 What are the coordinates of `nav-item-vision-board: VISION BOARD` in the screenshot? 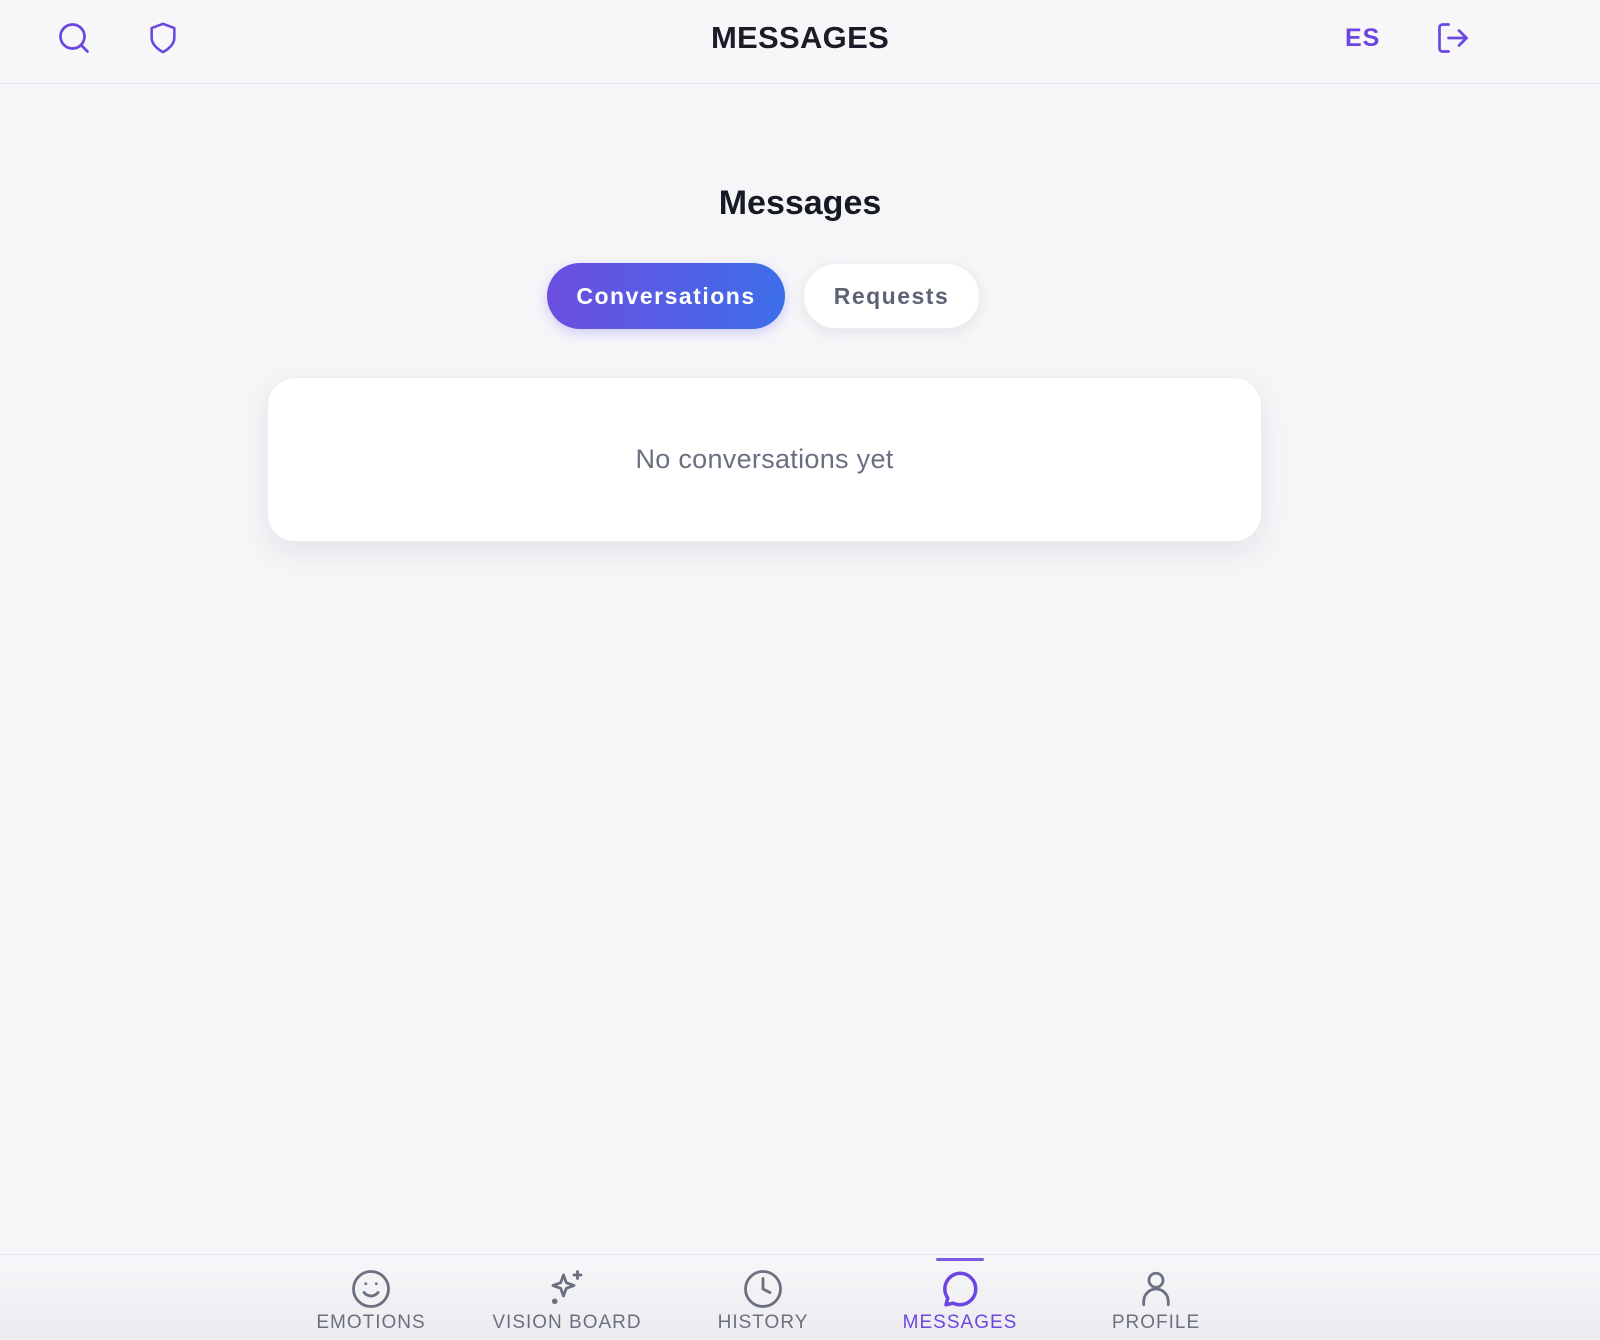 It's located at (567, 1297).